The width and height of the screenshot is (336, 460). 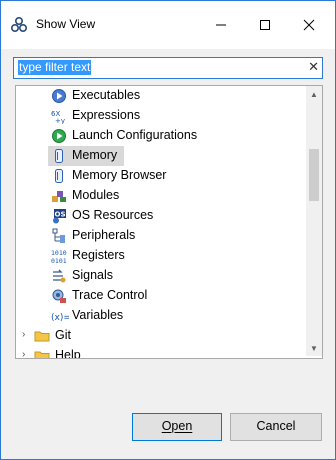 What do you see at coordinates (110, 295) in the screenshot?
I see `tree-item-label: Trace Control` at bounding box center [110, 295].